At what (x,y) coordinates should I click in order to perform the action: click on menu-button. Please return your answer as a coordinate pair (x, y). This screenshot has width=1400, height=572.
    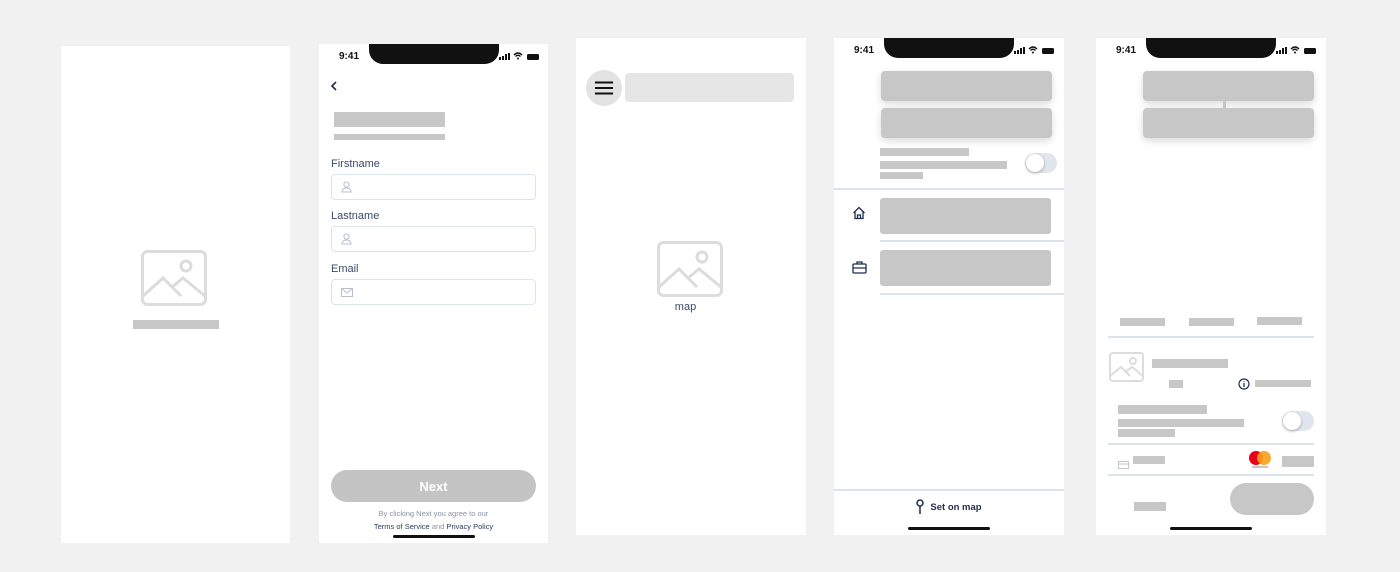
    Looking at the image, I should click on (604, 88).